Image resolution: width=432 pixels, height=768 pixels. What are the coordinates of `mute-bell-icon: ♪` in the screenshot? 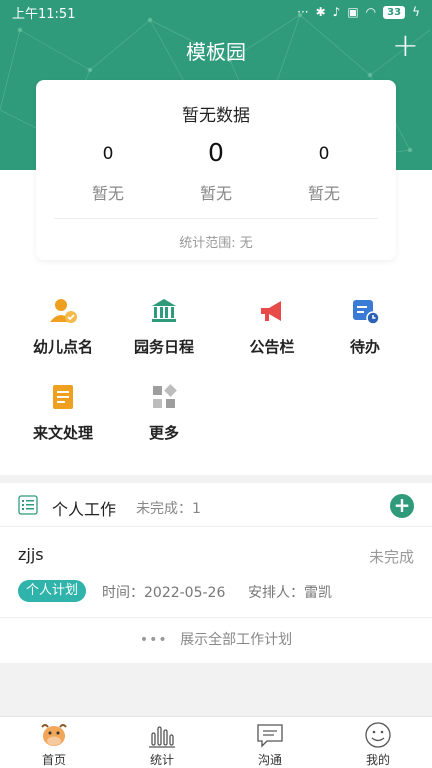 It's located at (336, 12).